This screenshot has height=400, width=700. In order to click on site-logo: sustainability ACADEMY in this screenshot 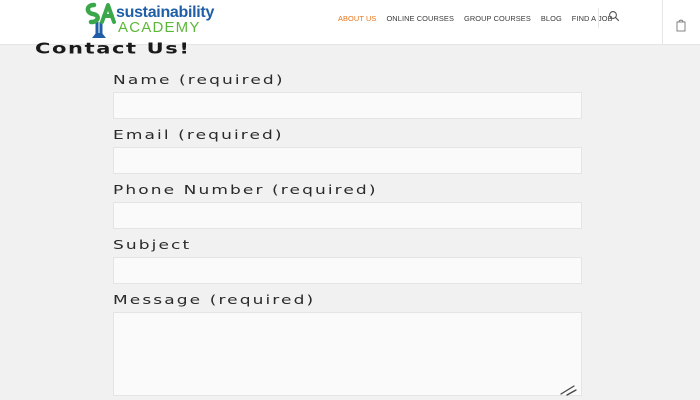, I will do `click(154, 20)`.